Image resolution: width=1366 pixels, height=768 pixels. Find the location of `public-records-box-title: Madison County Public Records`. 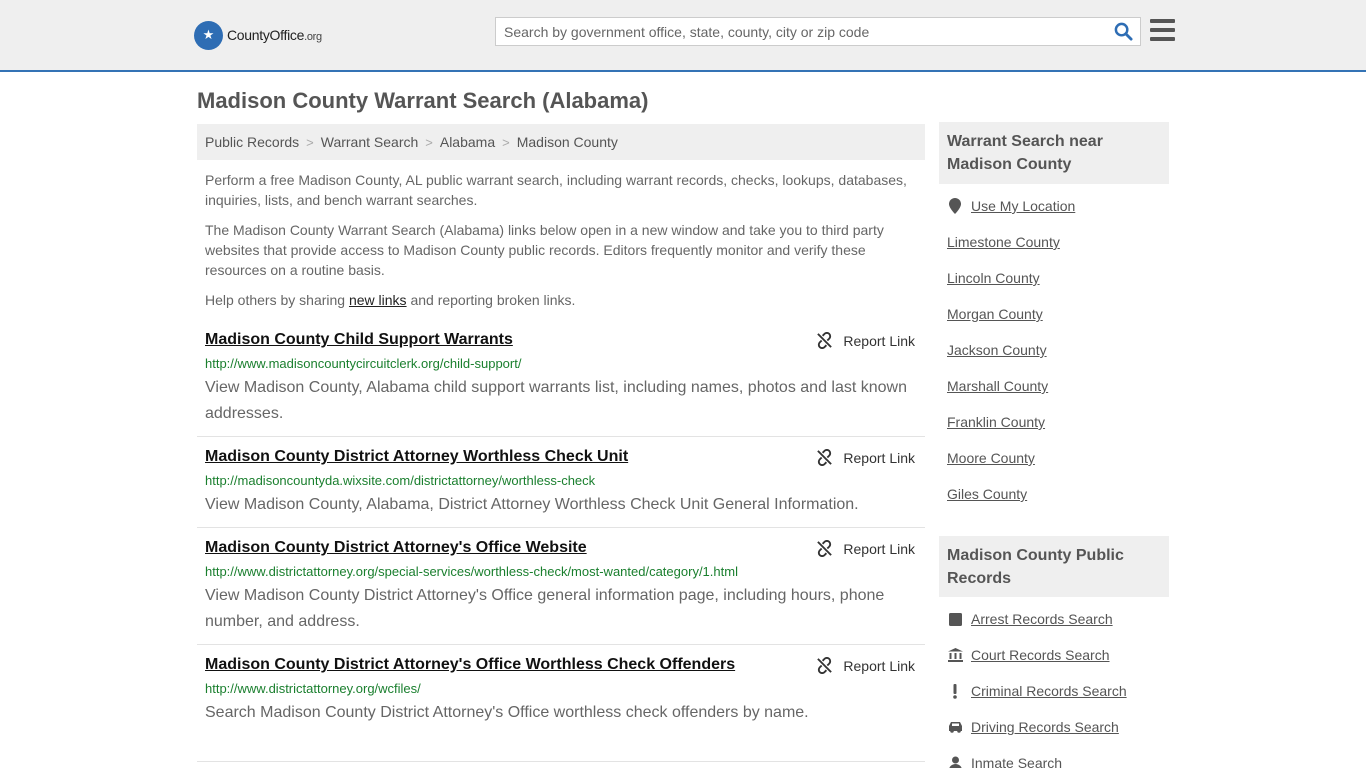

public-records-box-title: Madison County Public Records is located at coordinates (1054, 566).